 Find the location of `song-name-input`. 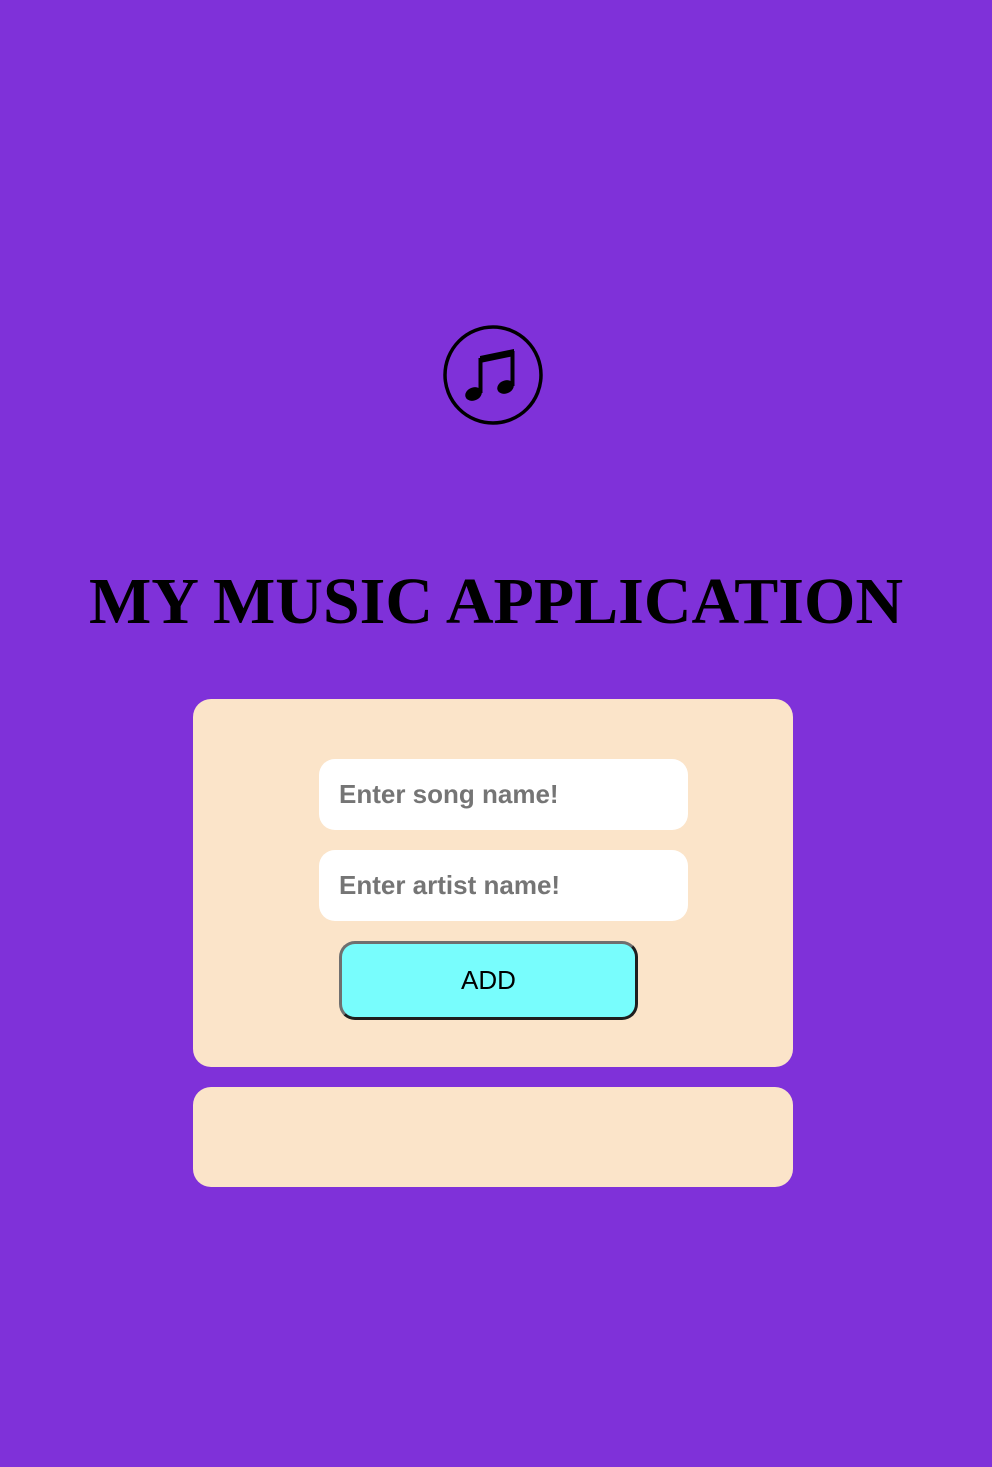

song-name-input is located at coordinates (503, 794).